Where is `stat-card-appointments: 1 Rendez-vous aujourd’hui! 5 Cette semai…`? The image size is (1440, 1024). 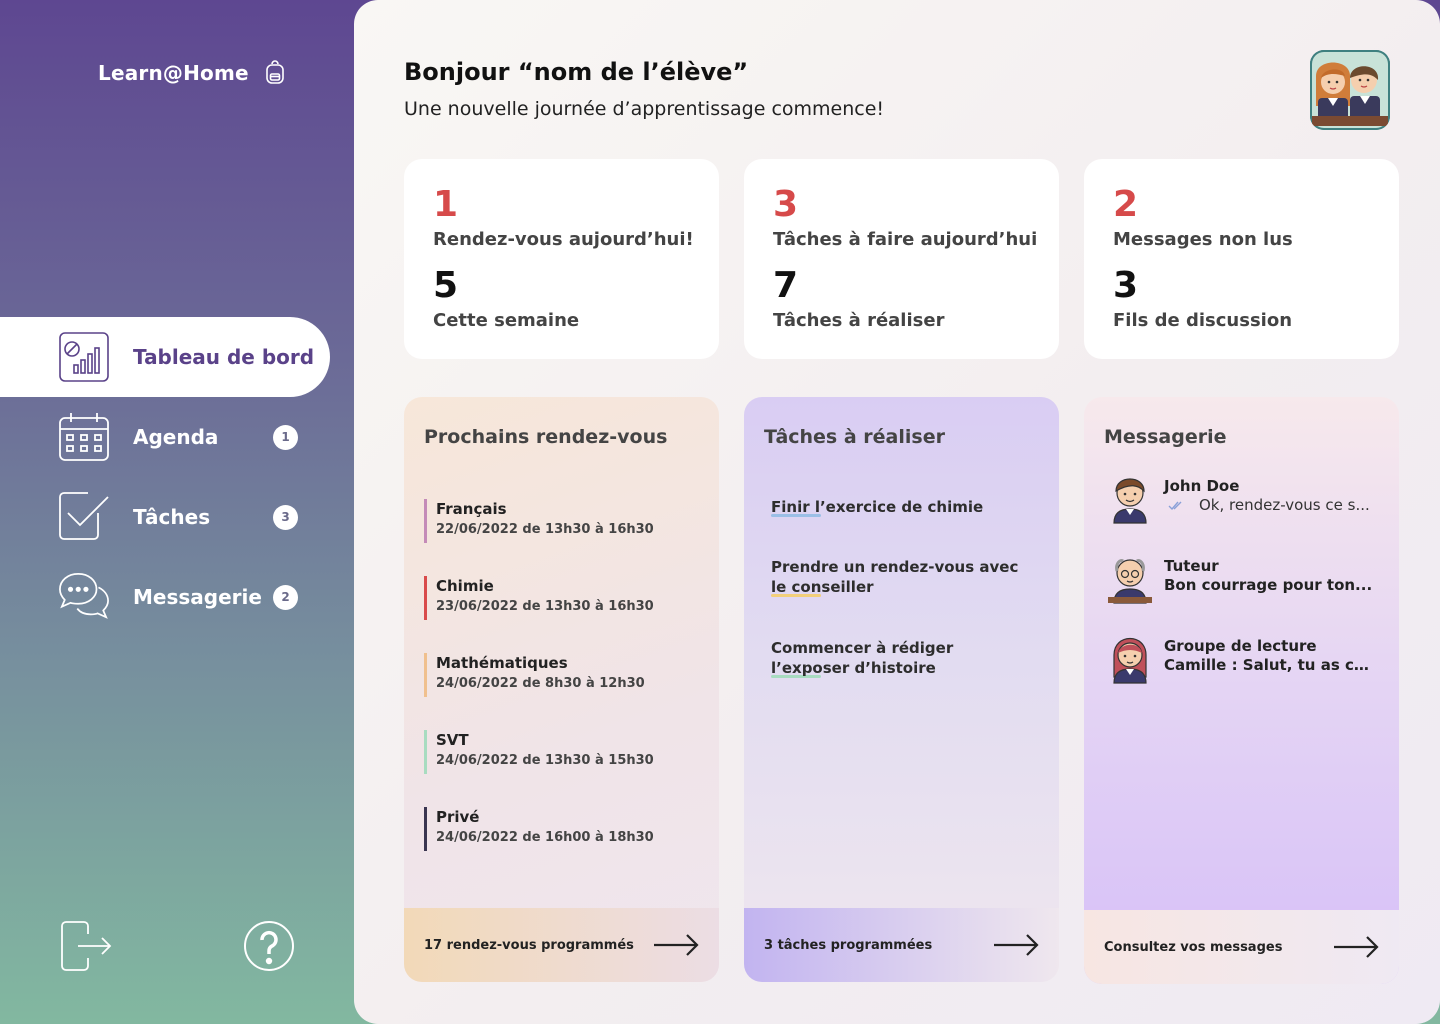
stat-card-appointments: 1 Rendez-vous aujourd’hui! 5 Cette semai… is located at coordinates (561, 259).